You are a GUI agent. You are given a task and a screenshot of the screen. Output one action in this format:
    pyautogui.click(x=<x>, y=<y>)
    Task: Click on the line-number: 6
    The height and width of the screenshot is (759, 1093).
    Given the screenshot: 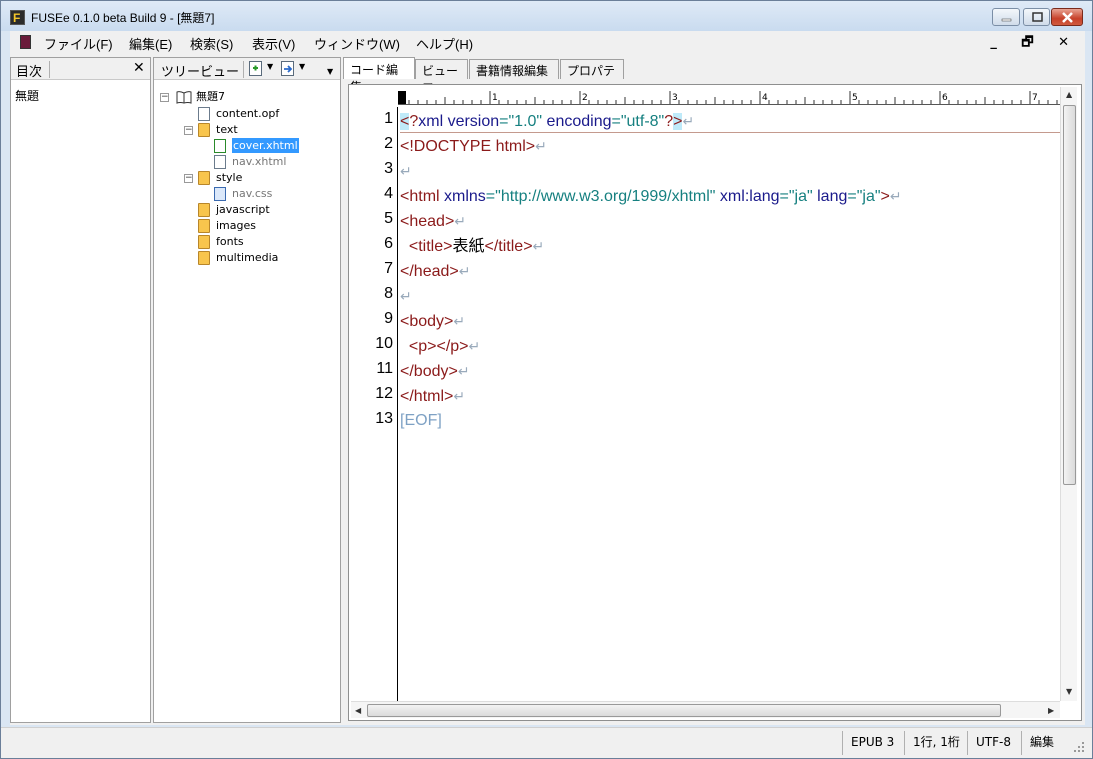 What is the action you would take?
    pyautogui.click(x=388, y=243)
    